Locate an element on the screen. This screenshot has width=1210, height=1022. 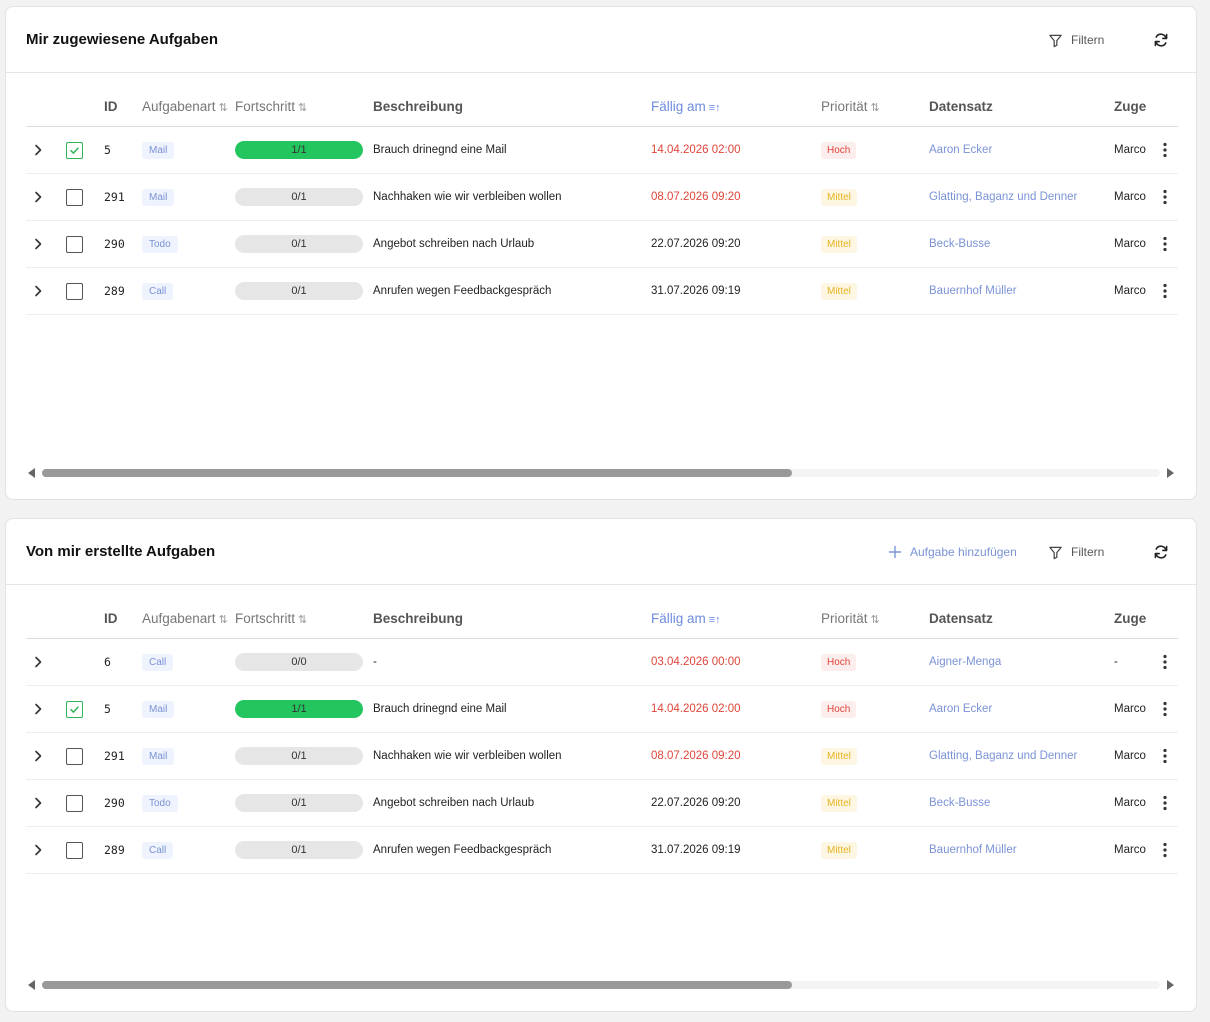
progress-label: 1/1 is located at coordinates (299, 709).